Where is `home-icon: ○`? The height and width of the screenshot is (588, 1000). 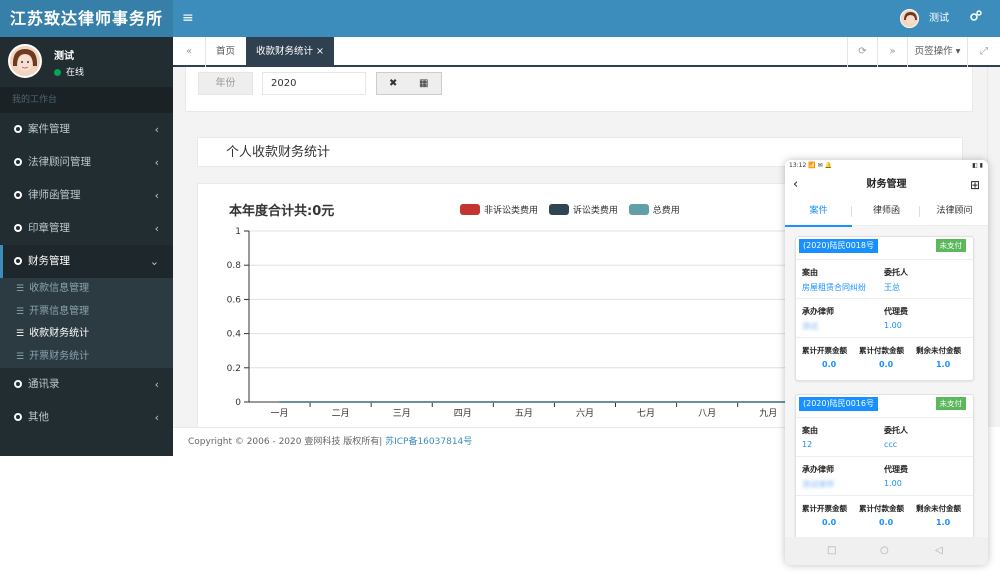
home-icon: ○ is located at coordinates (884, 551).